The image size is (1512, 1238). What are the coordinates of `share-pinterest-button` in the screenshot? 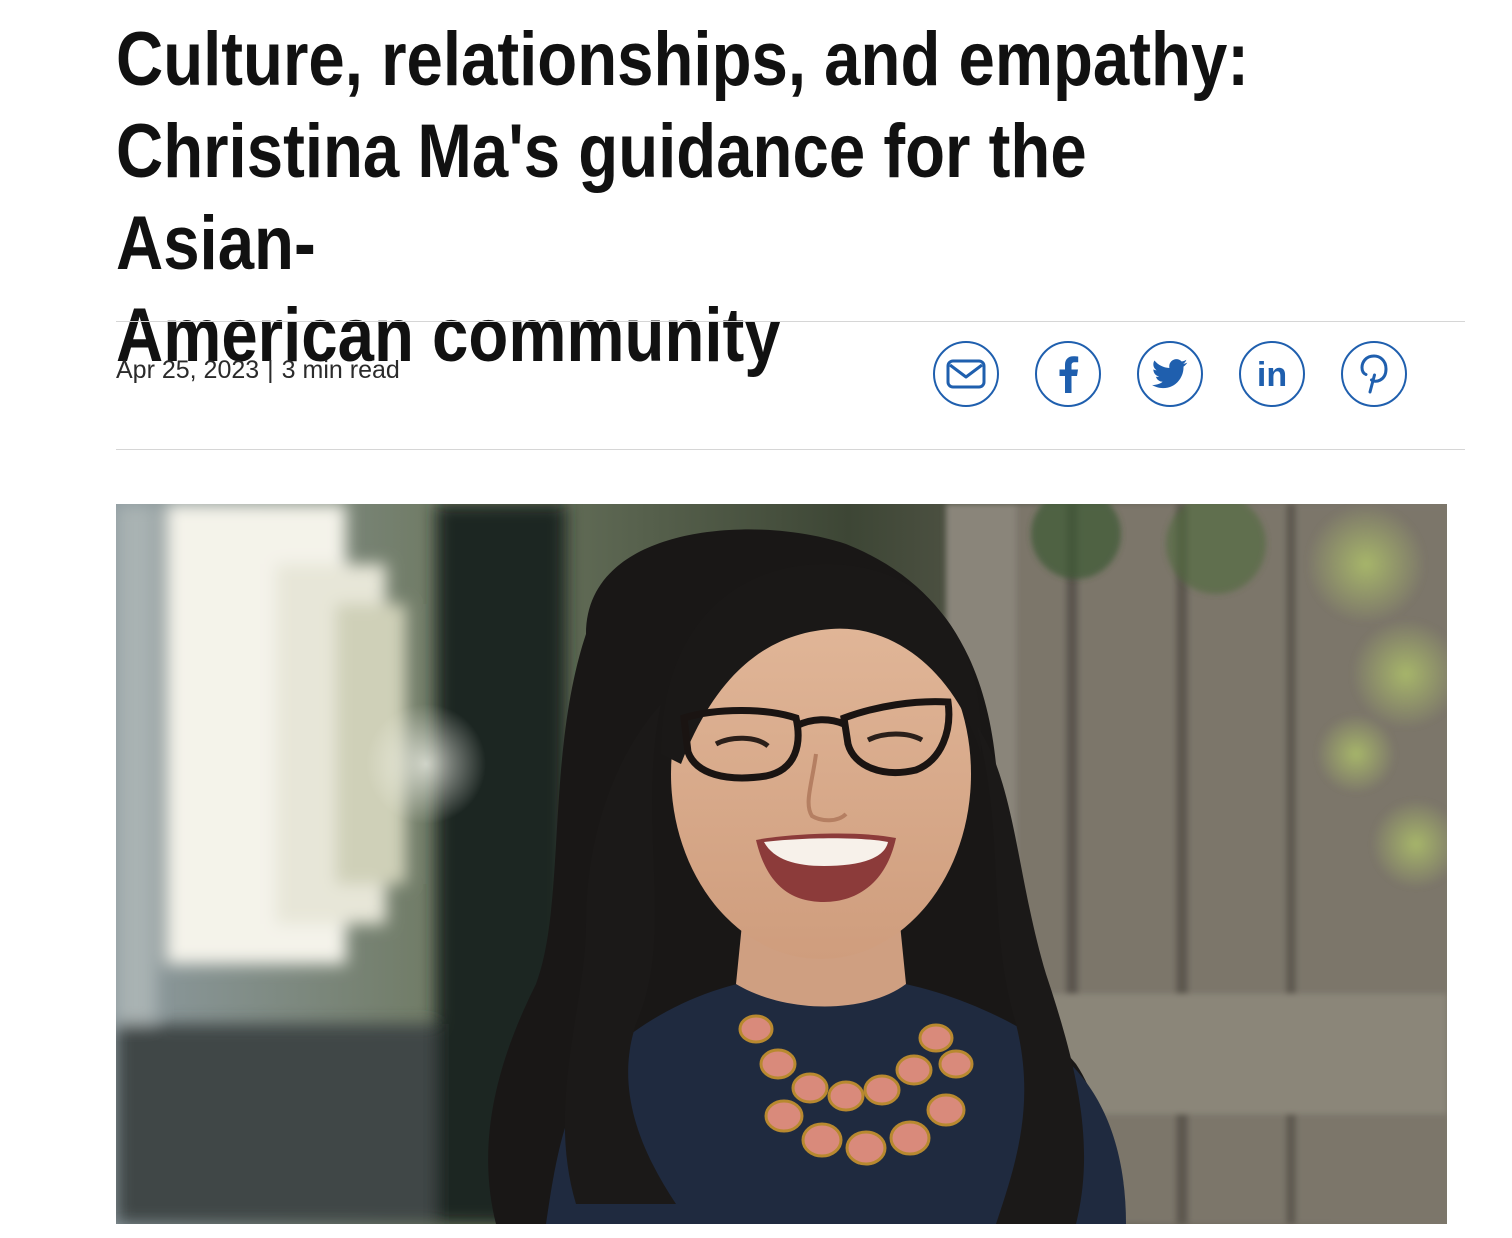 It's located at (1374, 374).